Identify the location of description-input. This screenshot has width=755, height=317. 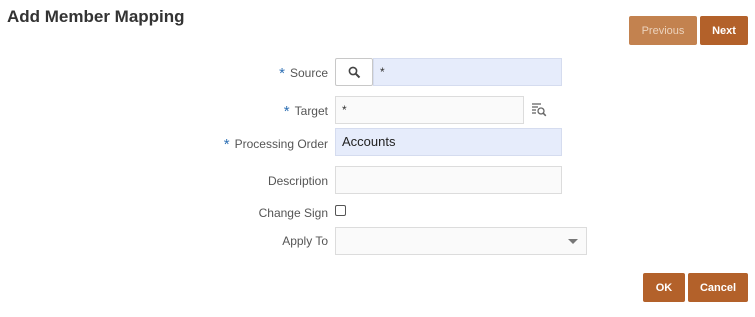
(448, 180).